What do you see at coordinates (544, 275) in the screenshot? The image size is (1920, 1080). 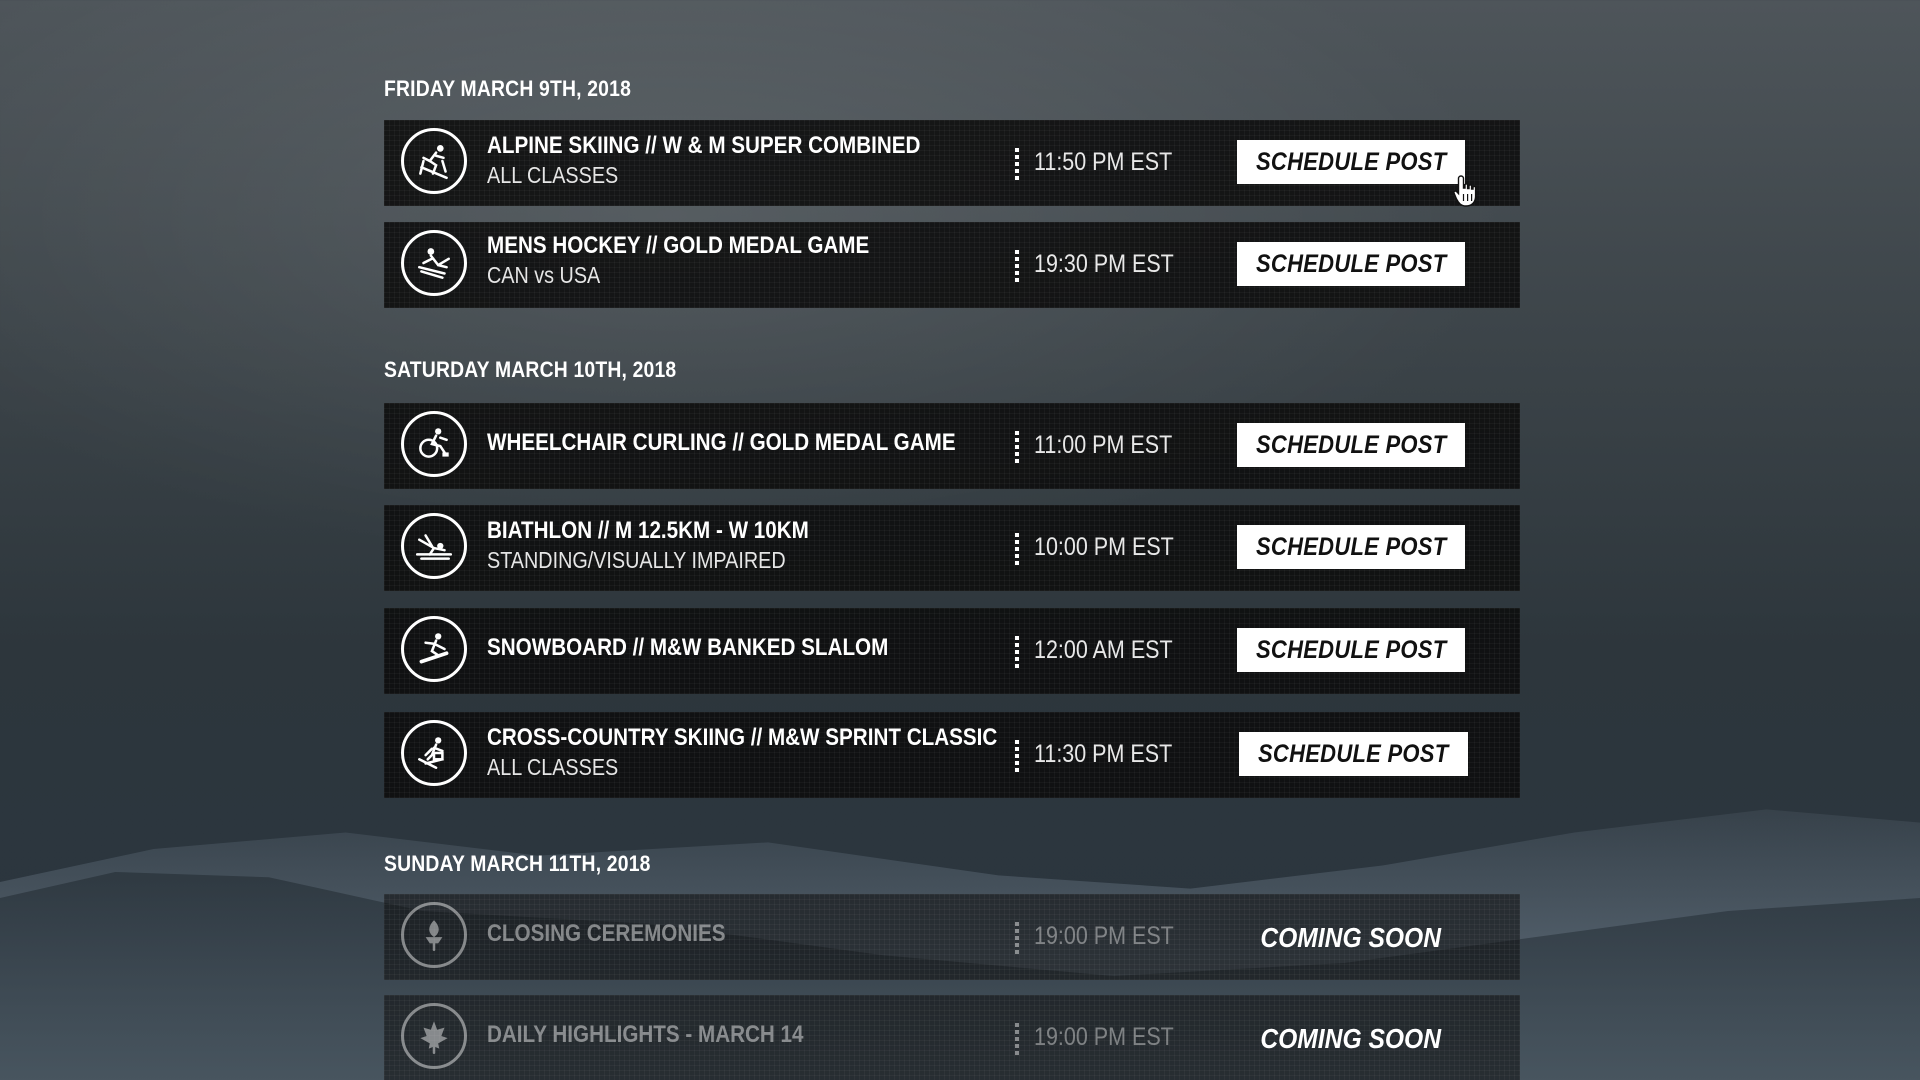 I see `event-subtitle: CAN vs USA` at bounding box center [544, 275].